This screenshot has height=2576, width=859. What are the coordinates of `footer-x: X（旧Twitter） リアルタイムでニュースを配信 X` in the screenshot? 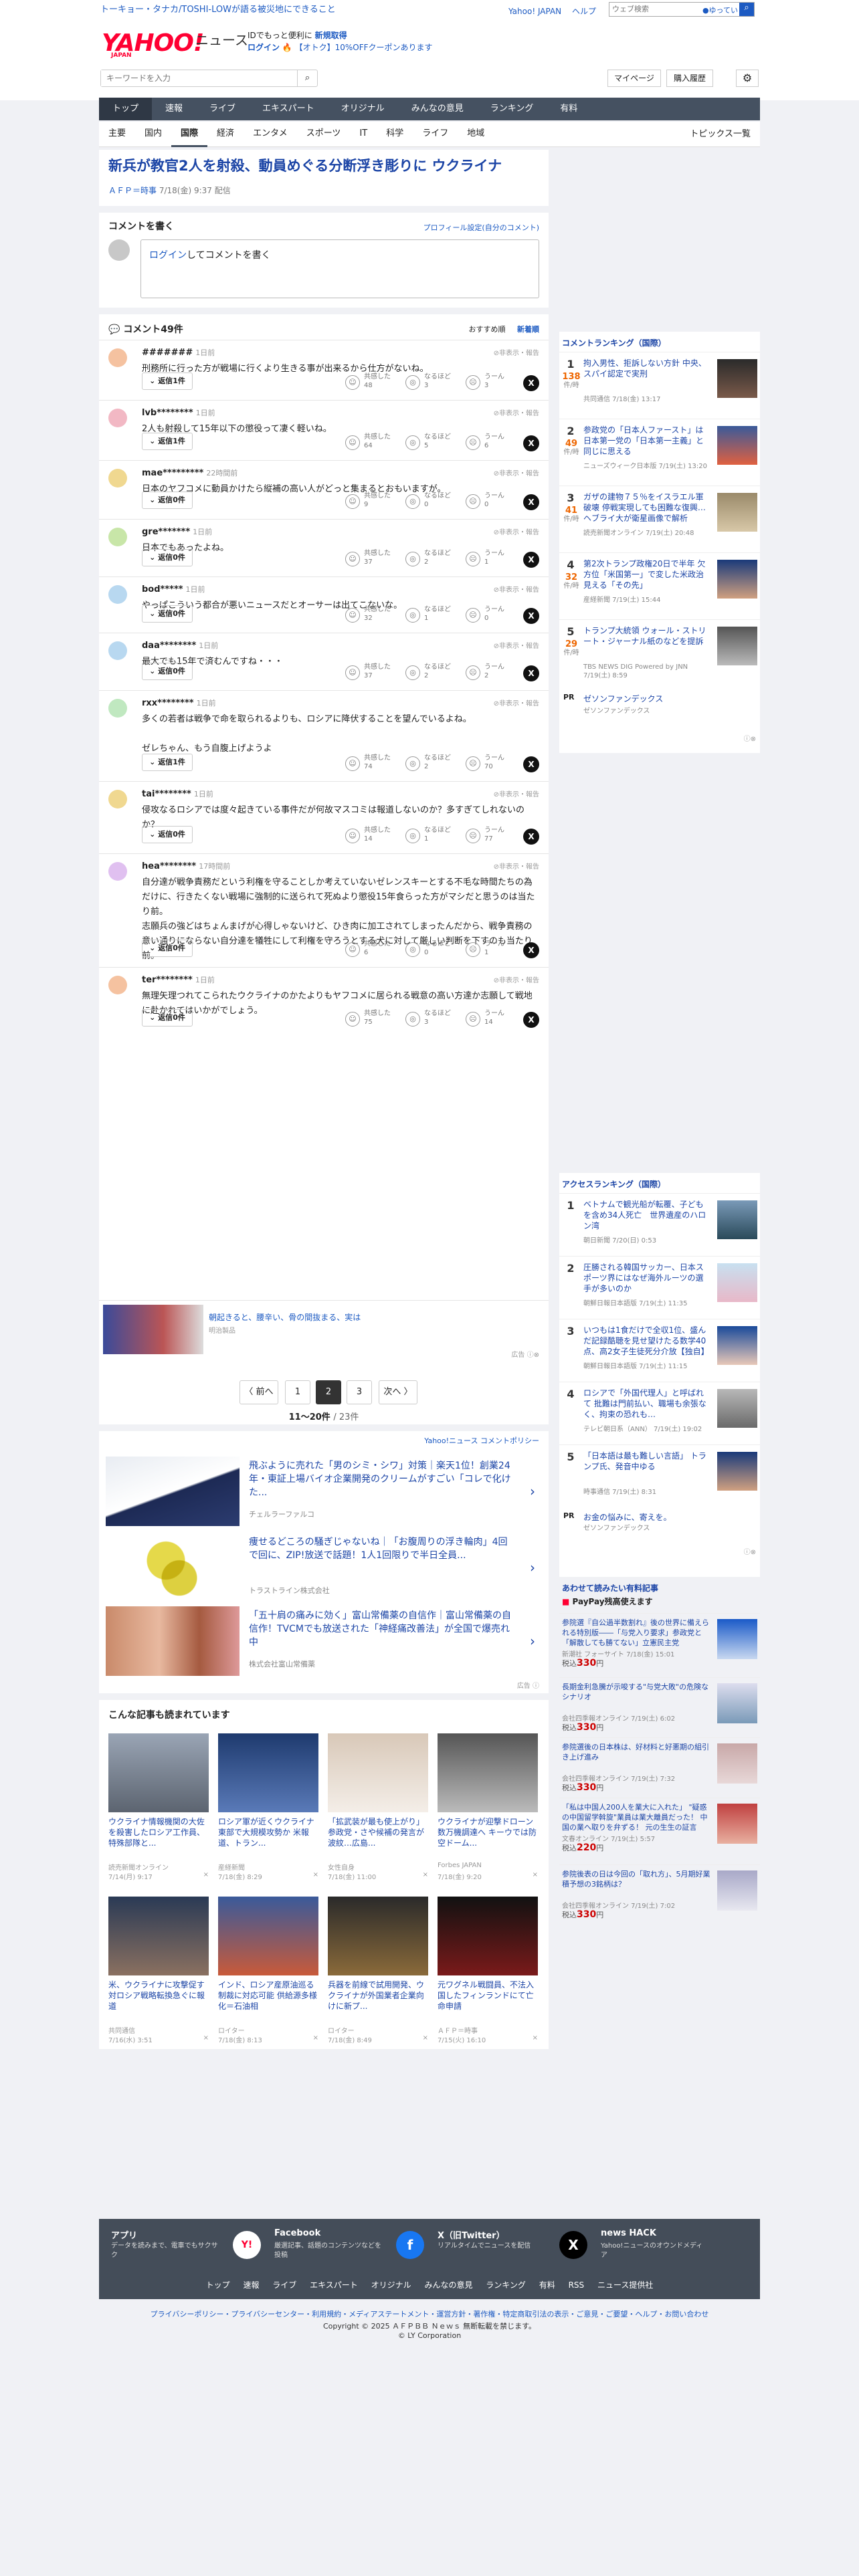 It's located at (514, 2248).